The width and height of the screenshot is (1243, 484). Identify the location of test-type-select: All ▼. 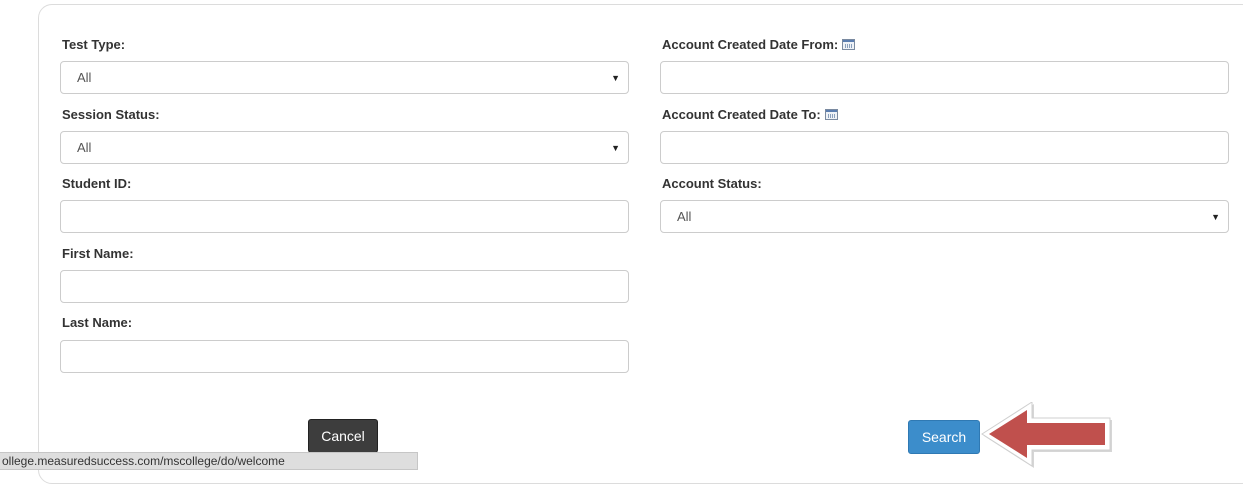
(344, 77).